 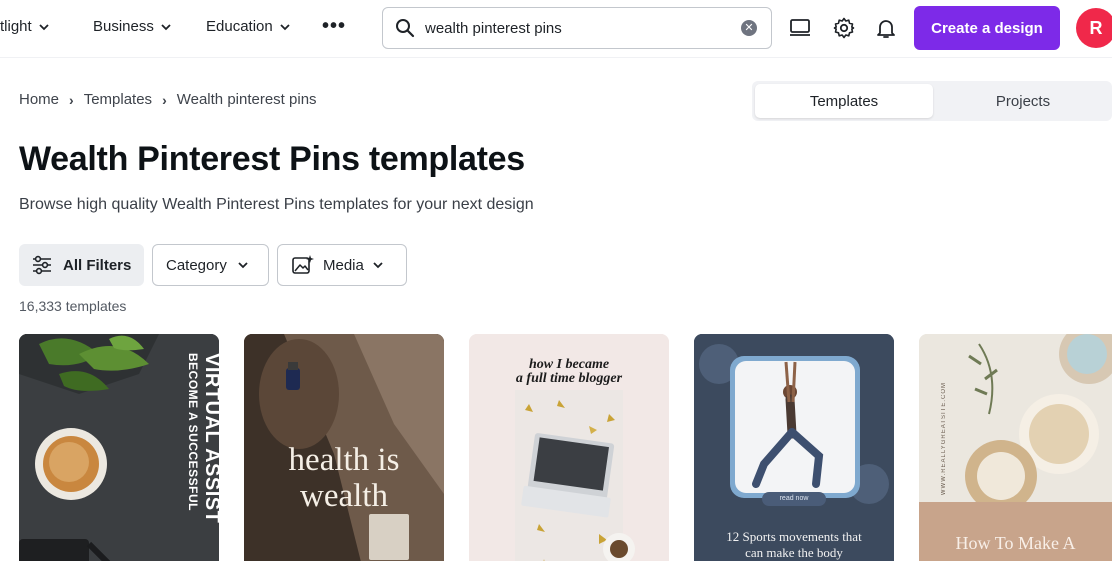 I want to click on nav-item-education: Education, so click(x=248, y=26).